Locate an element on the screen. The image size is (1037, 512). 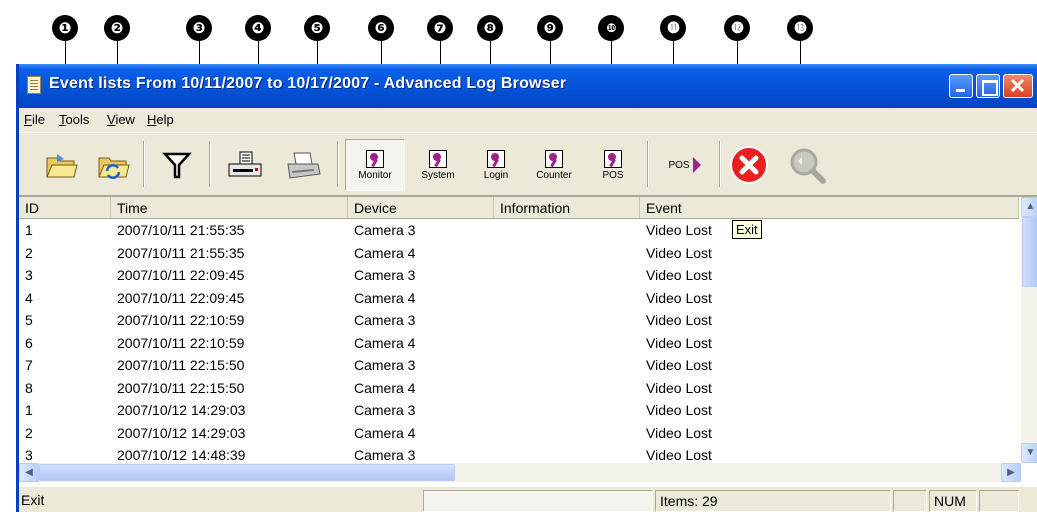
pos-key-button: POS is located at coordinates (613, 165).